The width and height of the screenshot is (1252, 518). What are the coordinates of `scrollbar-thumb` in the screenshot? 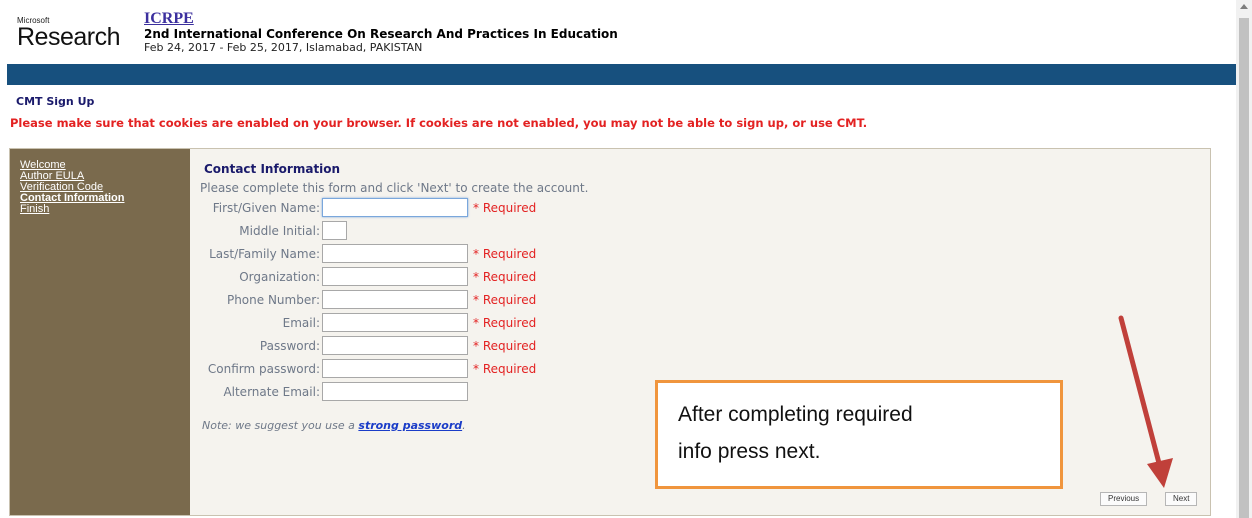 It's located at (1244, 268).